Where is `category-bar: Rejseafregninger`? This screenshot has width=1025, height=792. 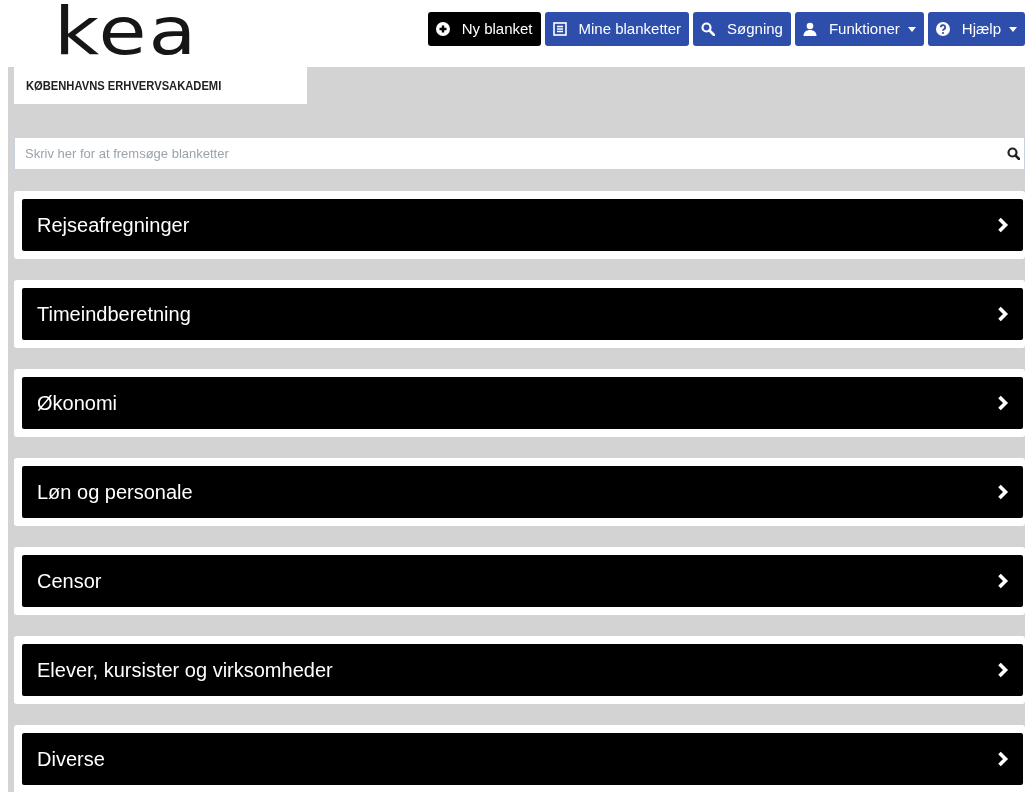
category-bar: Rejseafregninger is located at coordinates (522, 225).